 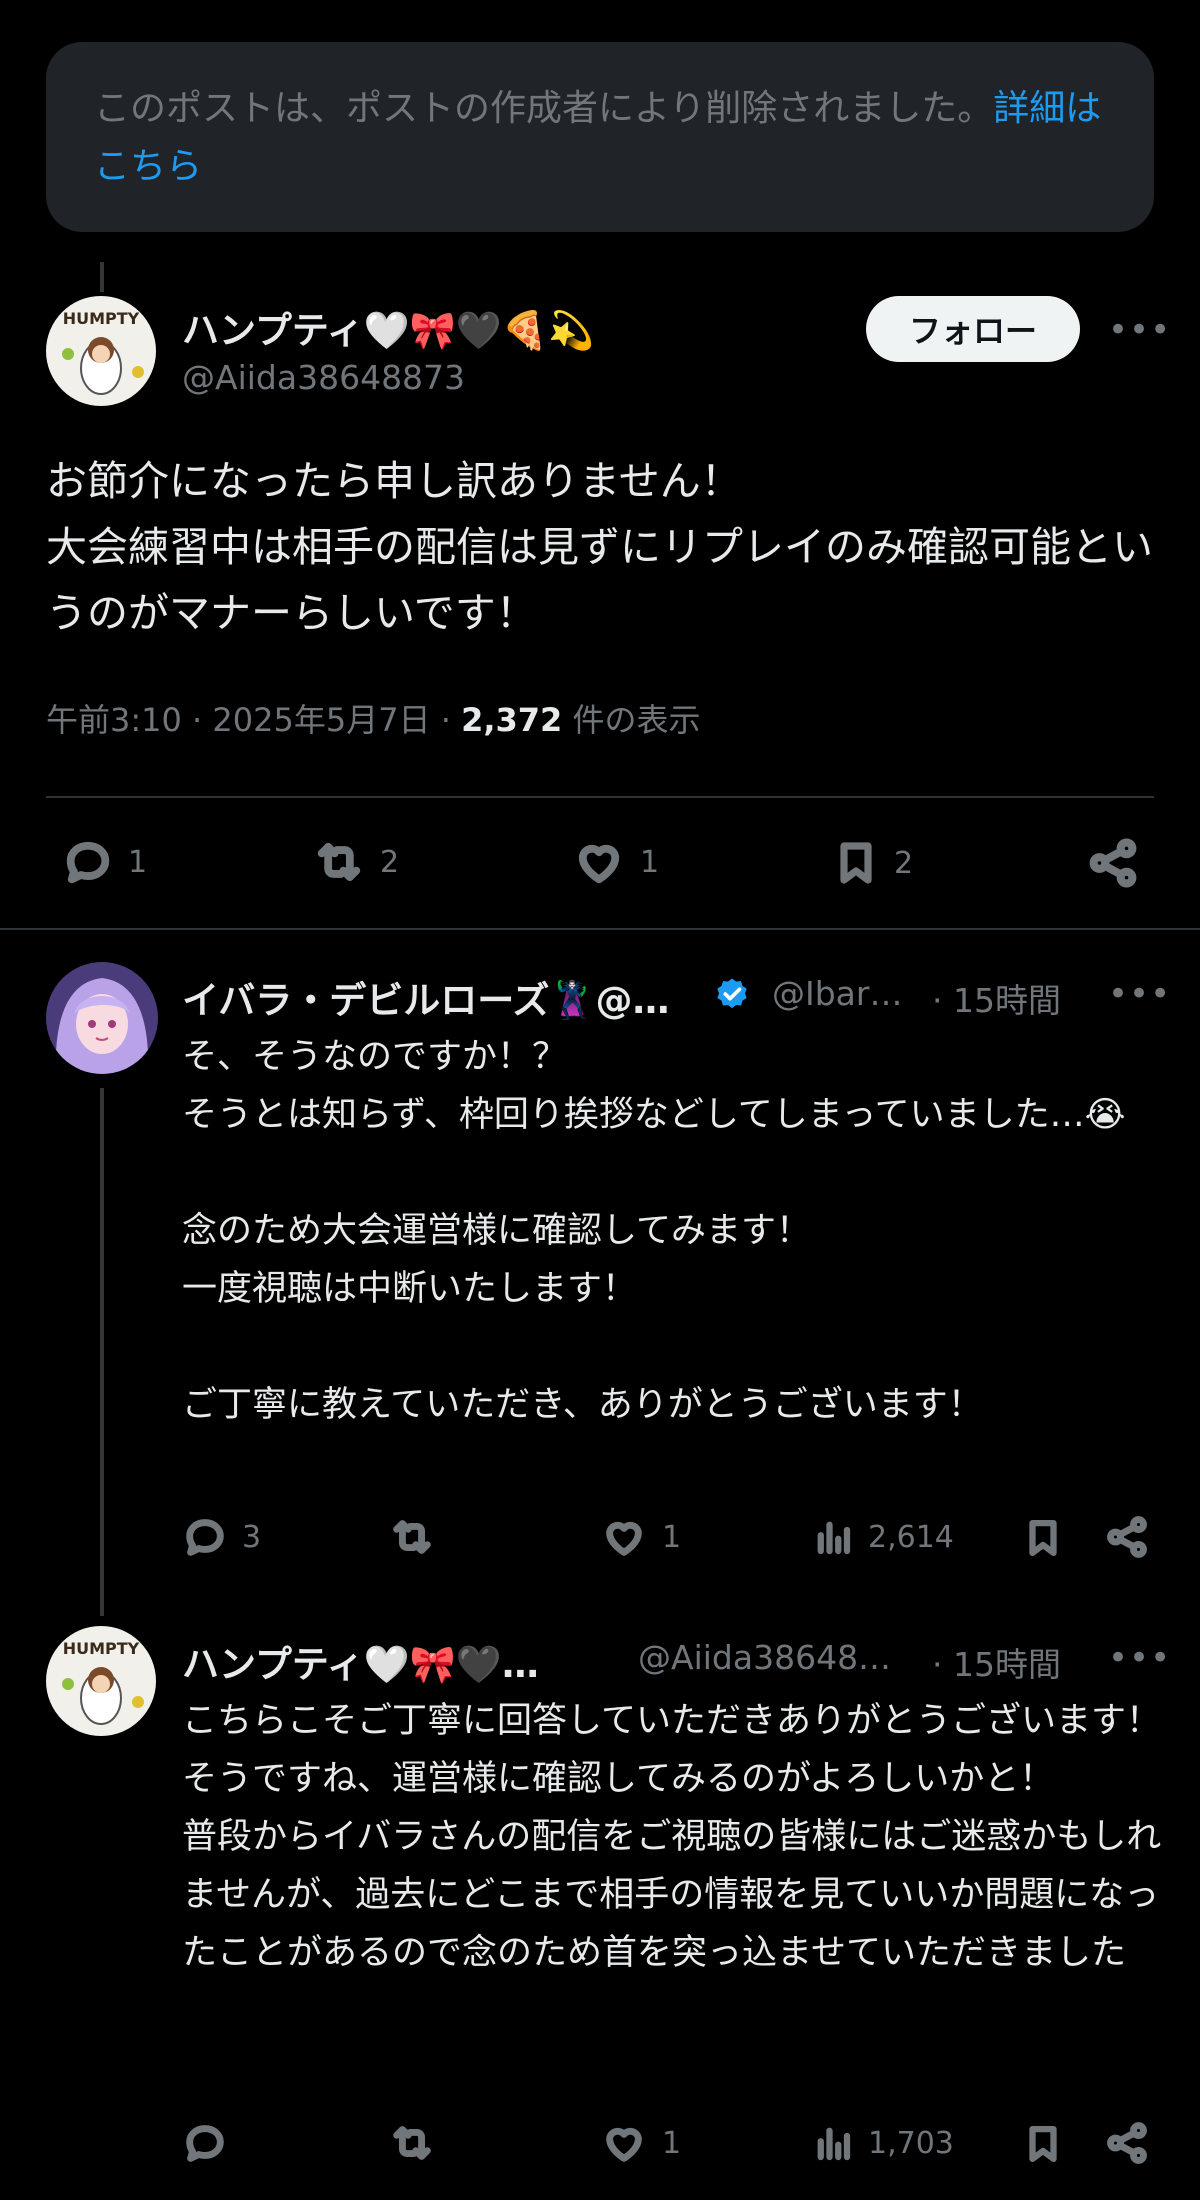 I want to click on post-date: 2025年5月7日, so click(x=321, y=720).